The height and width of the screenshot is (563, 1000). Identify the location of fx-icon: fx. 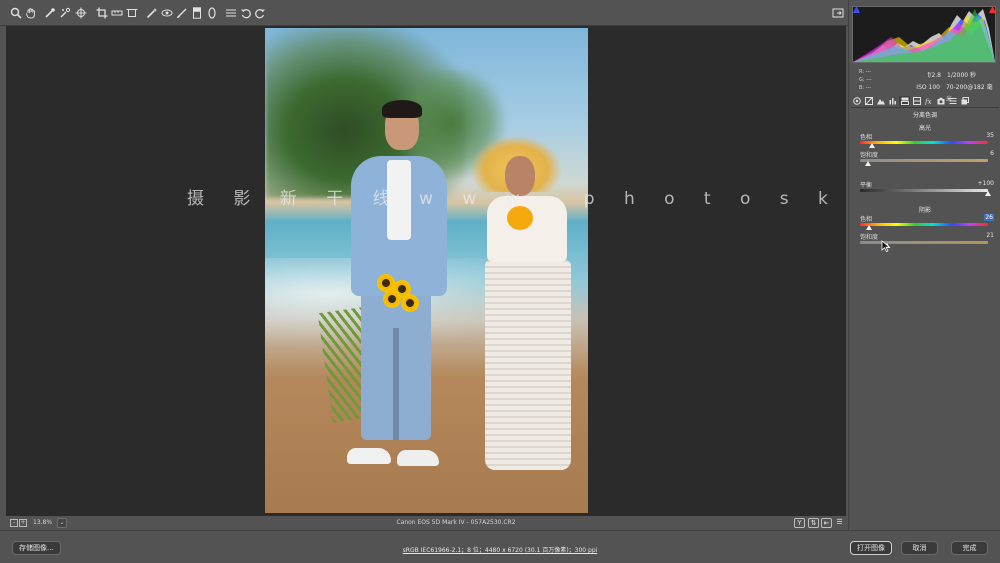
(928, 101).